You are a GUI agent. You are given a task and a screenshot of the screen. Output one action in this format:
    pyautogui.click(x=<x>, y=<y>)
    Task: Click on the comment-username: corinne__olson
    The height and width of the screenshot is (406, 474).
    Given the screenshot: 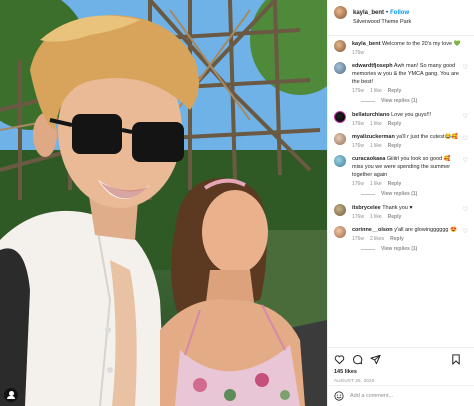 What is the action you would take?
    pyautogui.click(x=372, y=230)
    